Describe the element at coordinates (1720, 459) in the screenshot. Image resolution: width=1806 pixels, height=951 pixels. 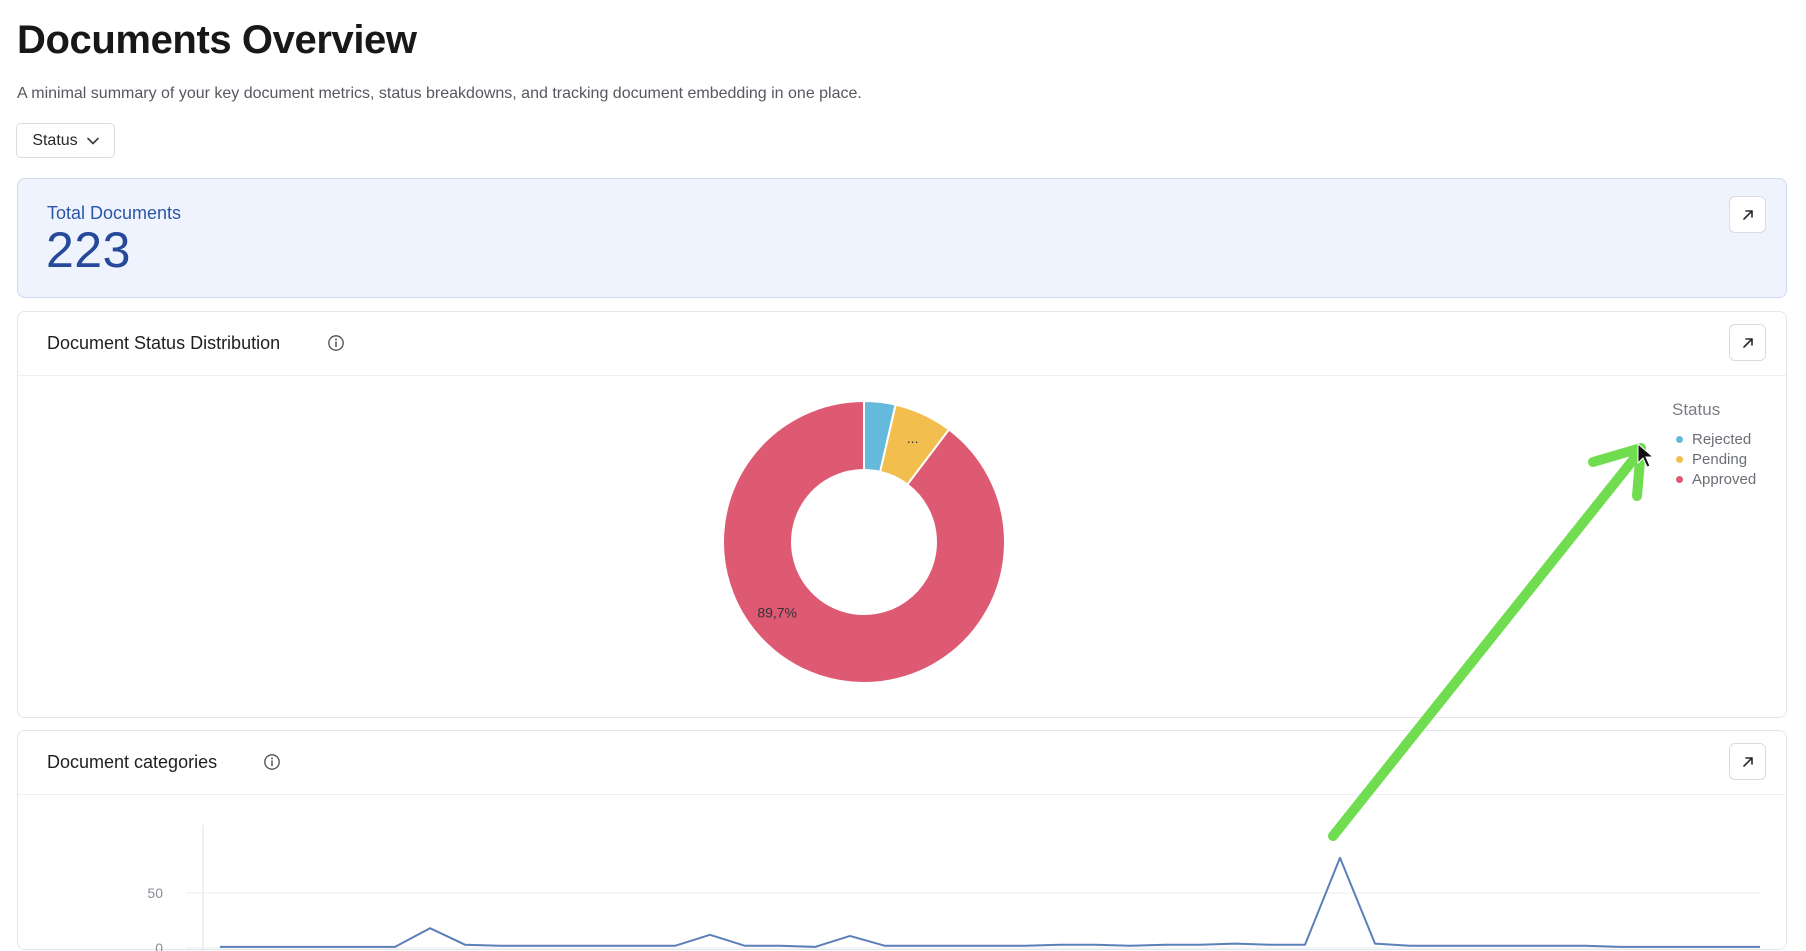
I see `legend-label-pending: Pending` at that location.